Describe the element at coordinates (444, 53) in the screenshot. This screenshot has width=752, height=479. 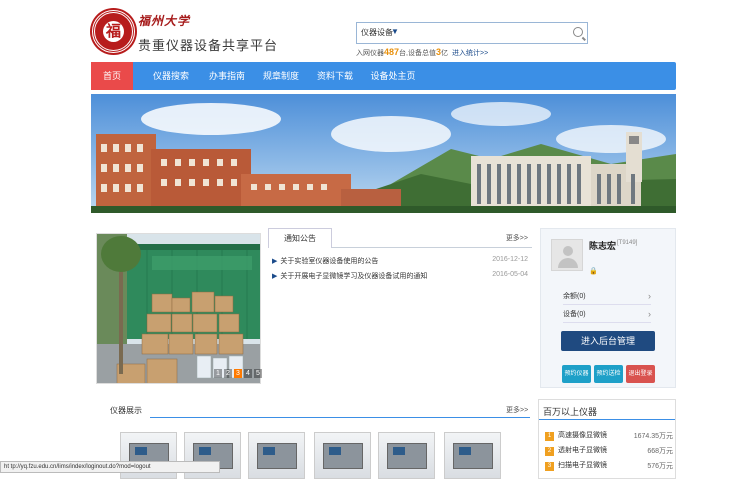
I see `stats-suffix: 亿` at that location.